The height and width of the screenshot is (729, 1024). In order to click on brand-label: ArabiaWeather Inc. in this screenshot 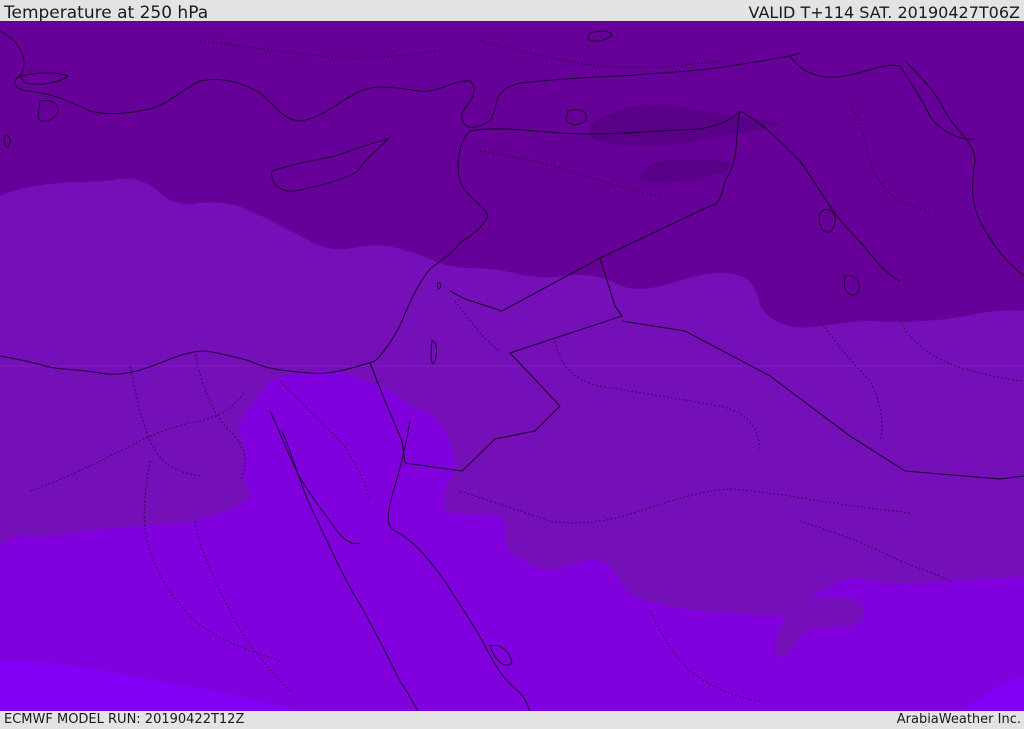, I will do `click(958, 719)`.